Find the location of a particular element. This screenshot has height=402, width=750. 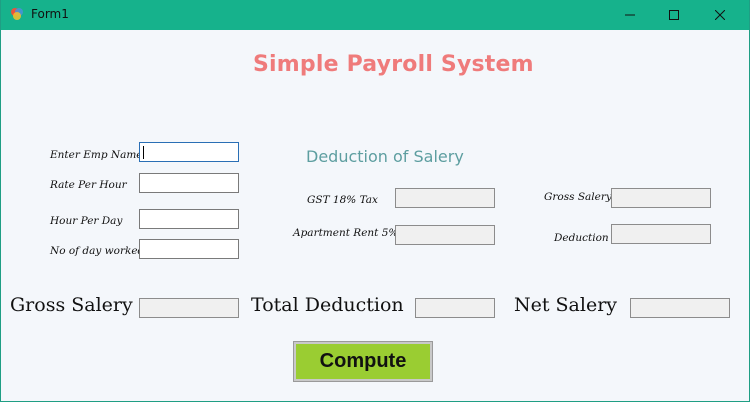

minimize-button is located at coordinates (630, 15).